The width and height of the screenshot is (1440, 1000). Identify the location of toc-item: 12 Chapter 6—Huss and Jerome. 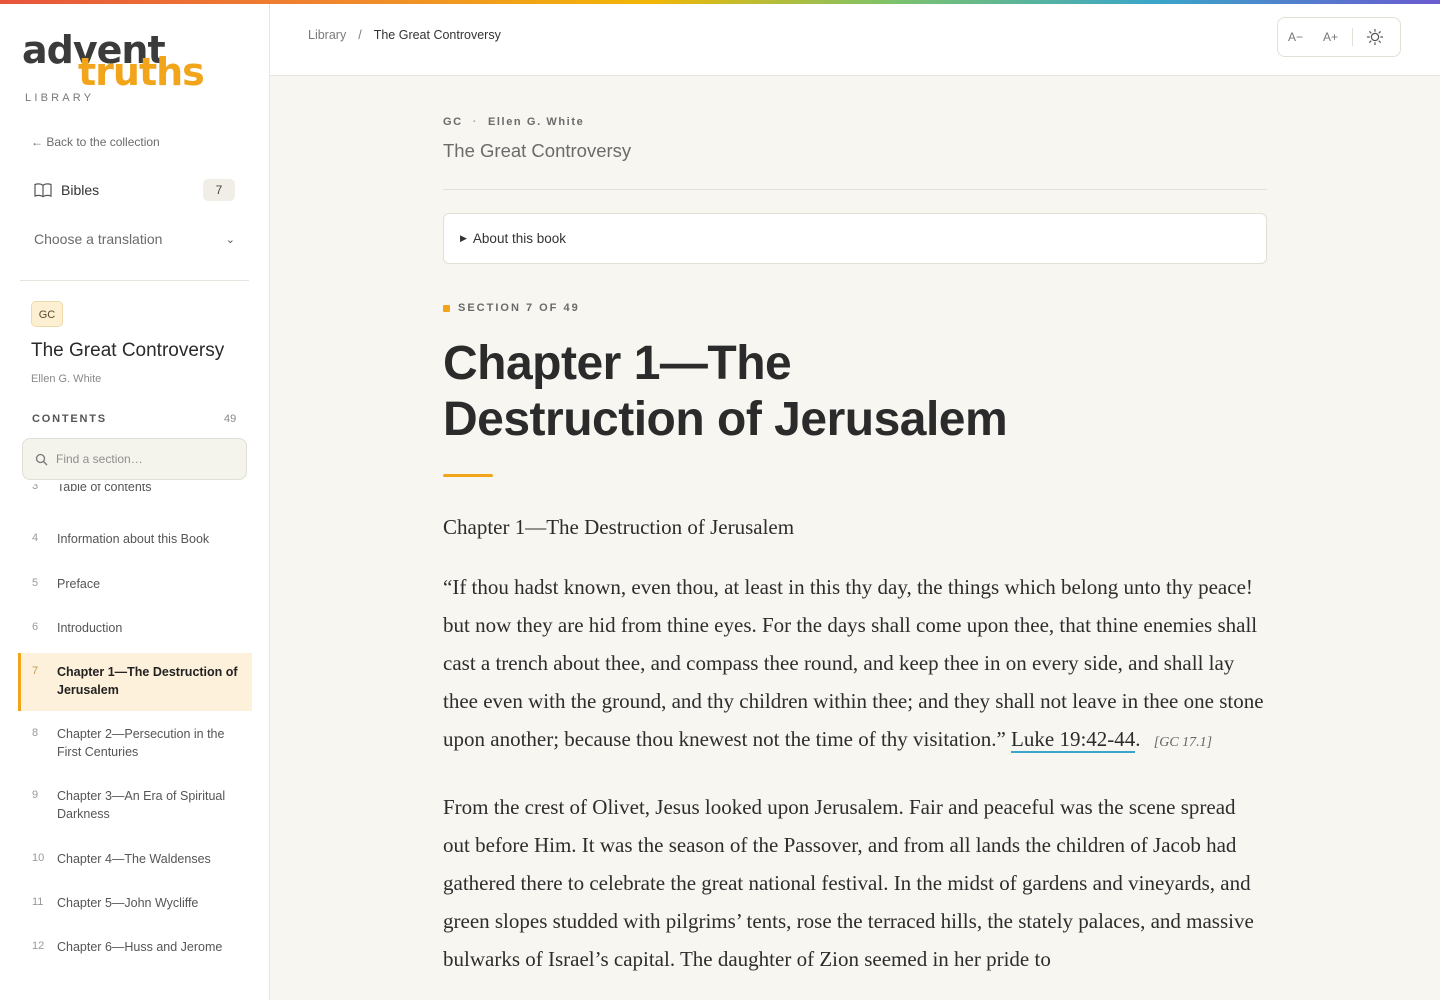
(135, 947).